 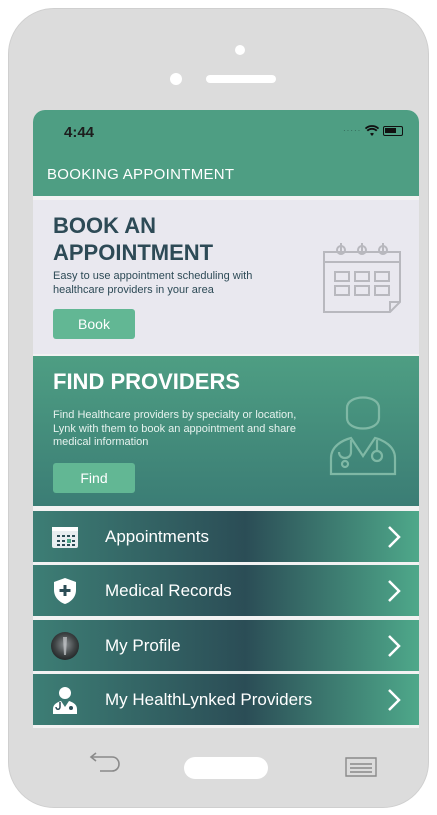 I want to click on home-button, so click(x=226, y=768).